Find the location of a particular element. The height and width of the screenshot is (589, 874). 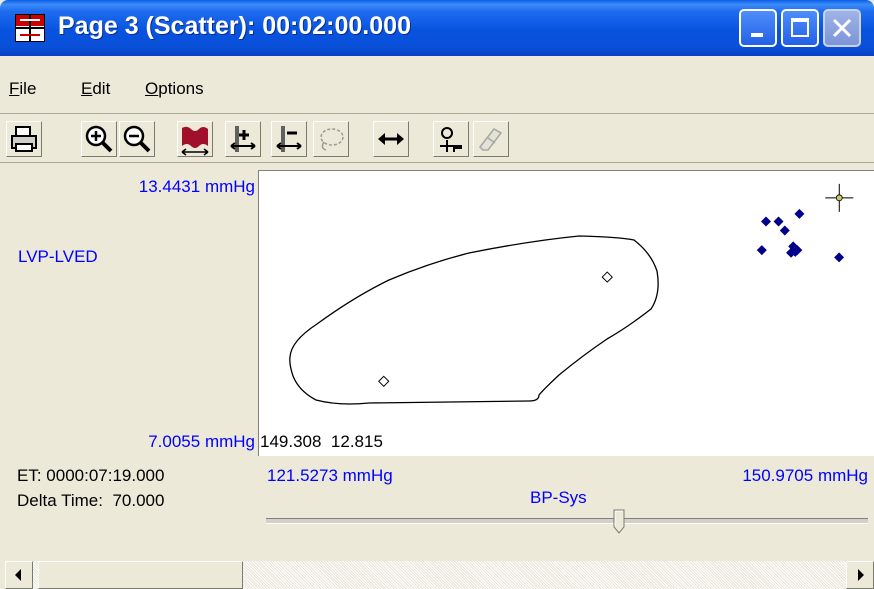

close-icon is located at coordinates (842, 28).